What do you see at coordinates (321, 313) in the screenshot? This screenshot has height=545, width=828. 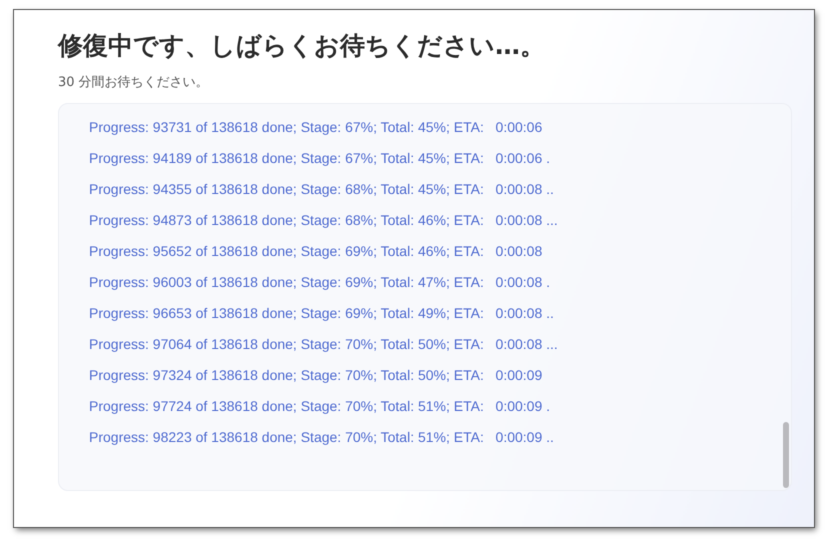 I see `log-line: Progress: 96653 of 138618 done; Stage: 69%; Total: 49%; ETA: 0:00:08 ..` at bounding box center [321, 313].